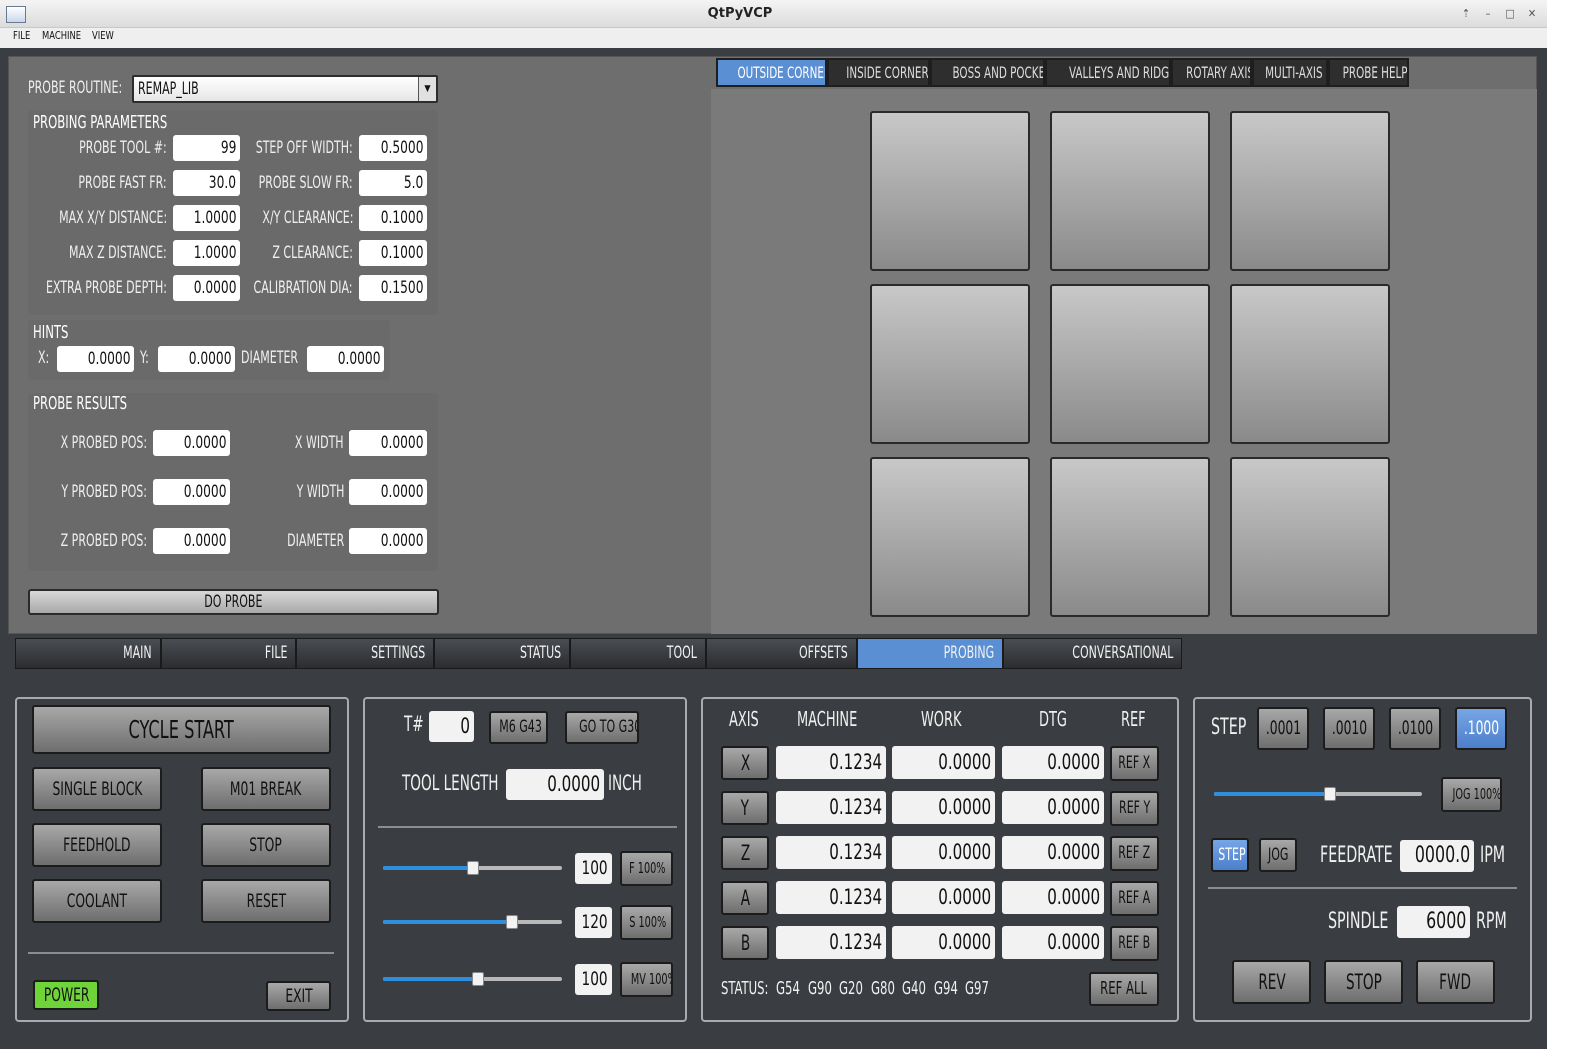 The width and height of the screenshot is (1572, 1049). Describe the element at coordinates (1211, 72) in the screenshot. I see `probe-tab: ROTARY AXIS` at that location.